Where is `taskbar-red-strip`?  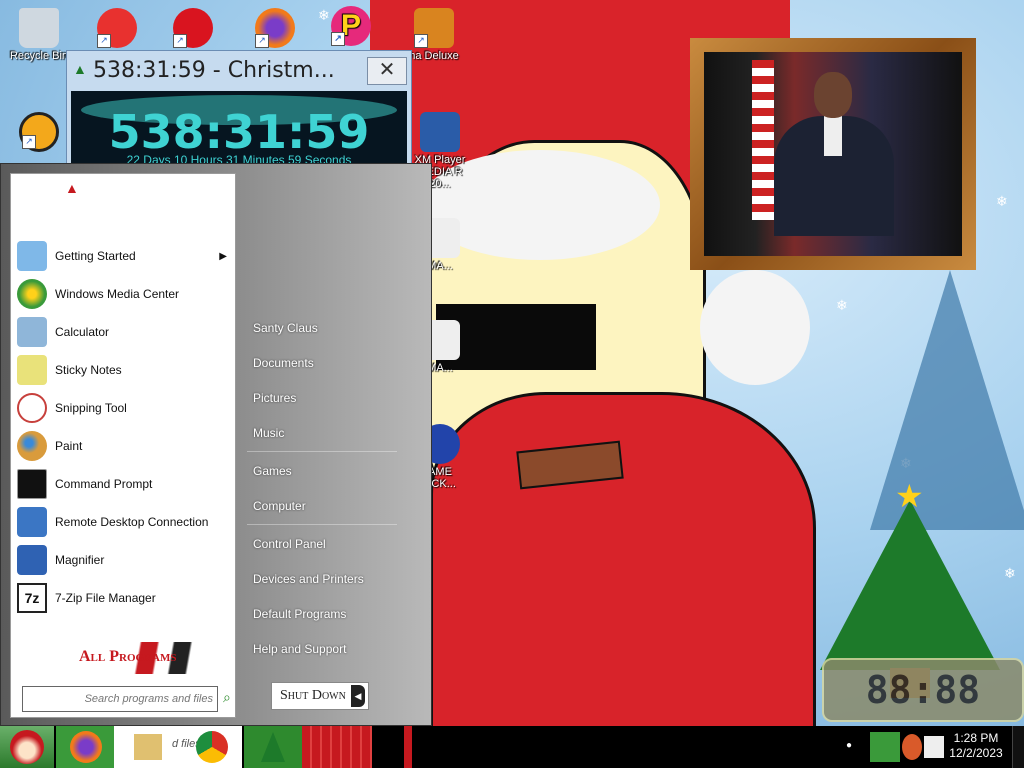 taskbar-red-strip is located at coordinates (408, 747).